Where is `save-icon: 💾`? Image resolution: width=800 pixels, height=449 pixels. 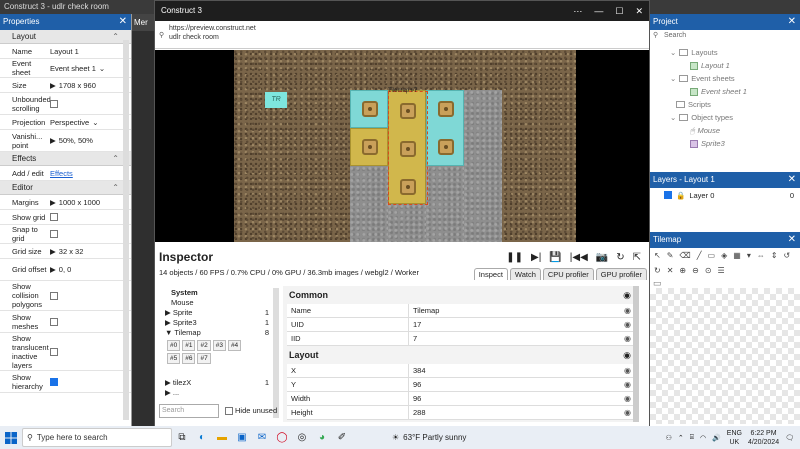
save-icon: 💾 is located at coordinates (555, 257).